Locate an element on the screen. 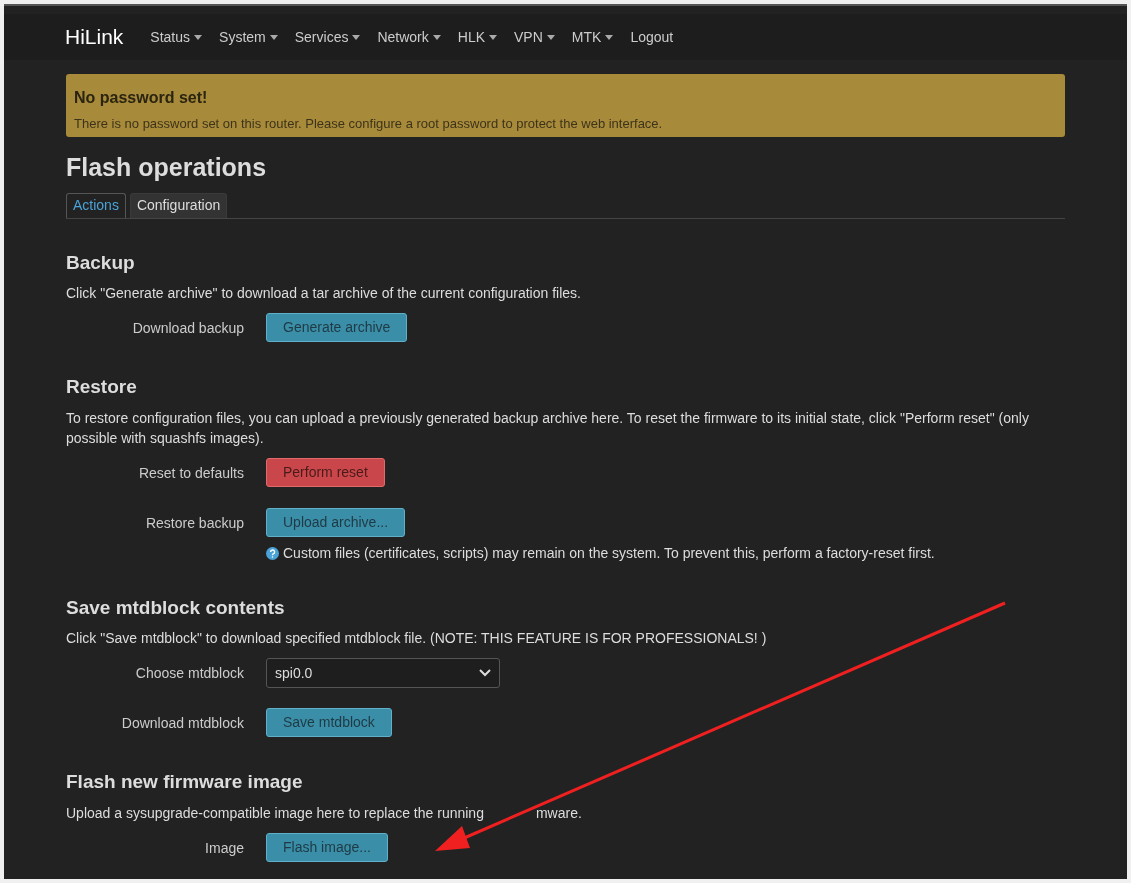  field-label: Image is located at coordinates (224, 847).